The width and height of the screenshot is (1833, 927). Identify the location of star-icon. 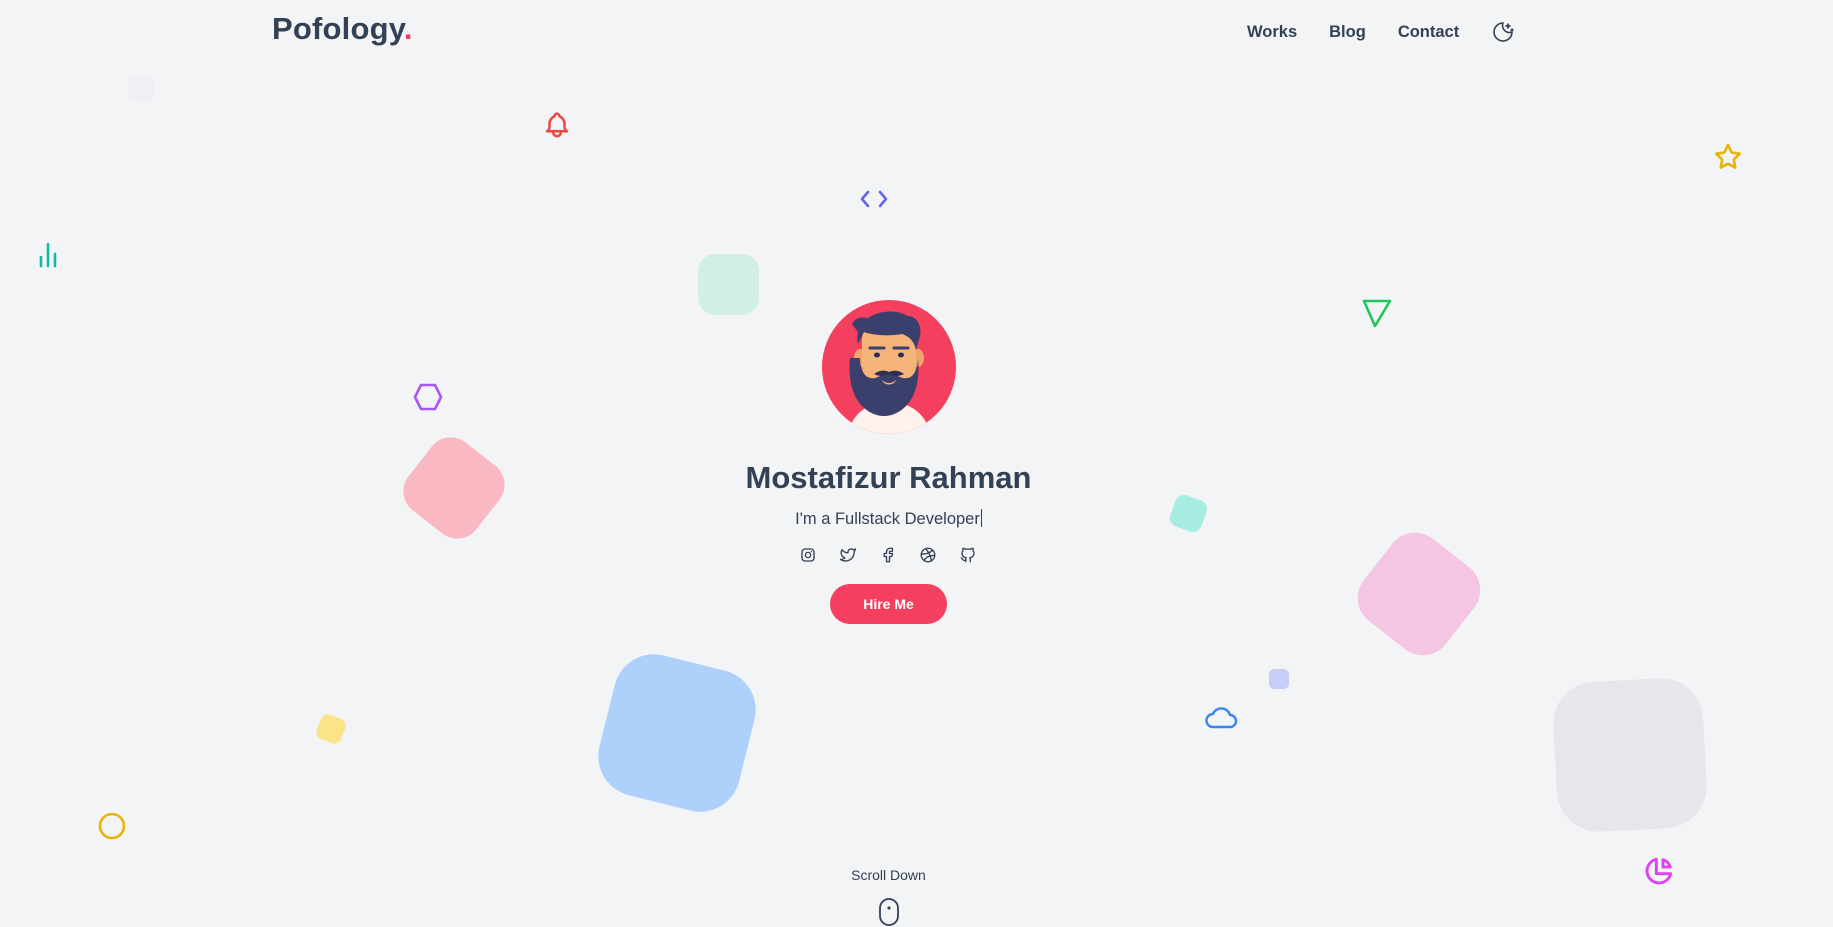
(1728, 156).